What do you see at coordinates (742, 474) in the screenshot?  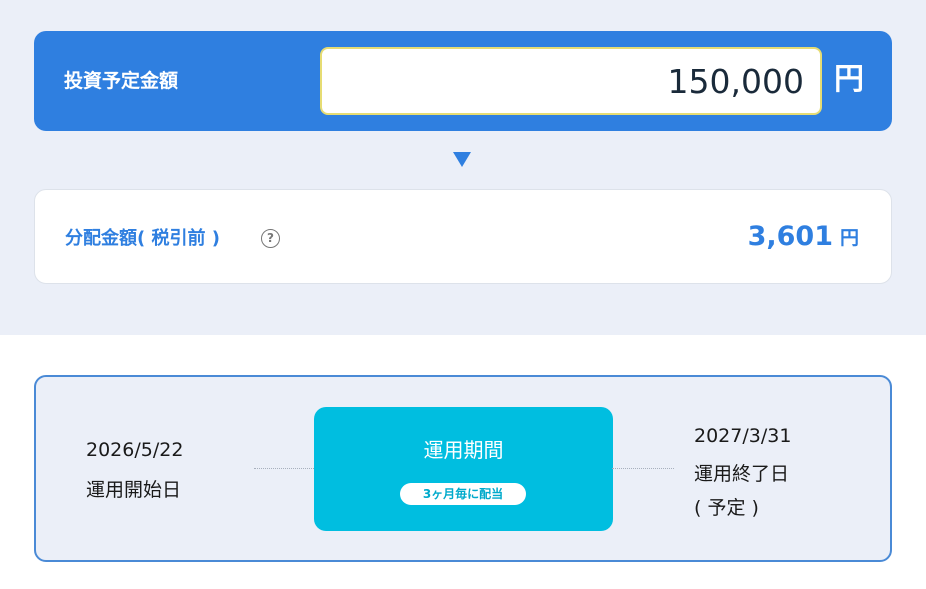 I see `end-date-label: 運用終了日` at bounding box center [742, 474].